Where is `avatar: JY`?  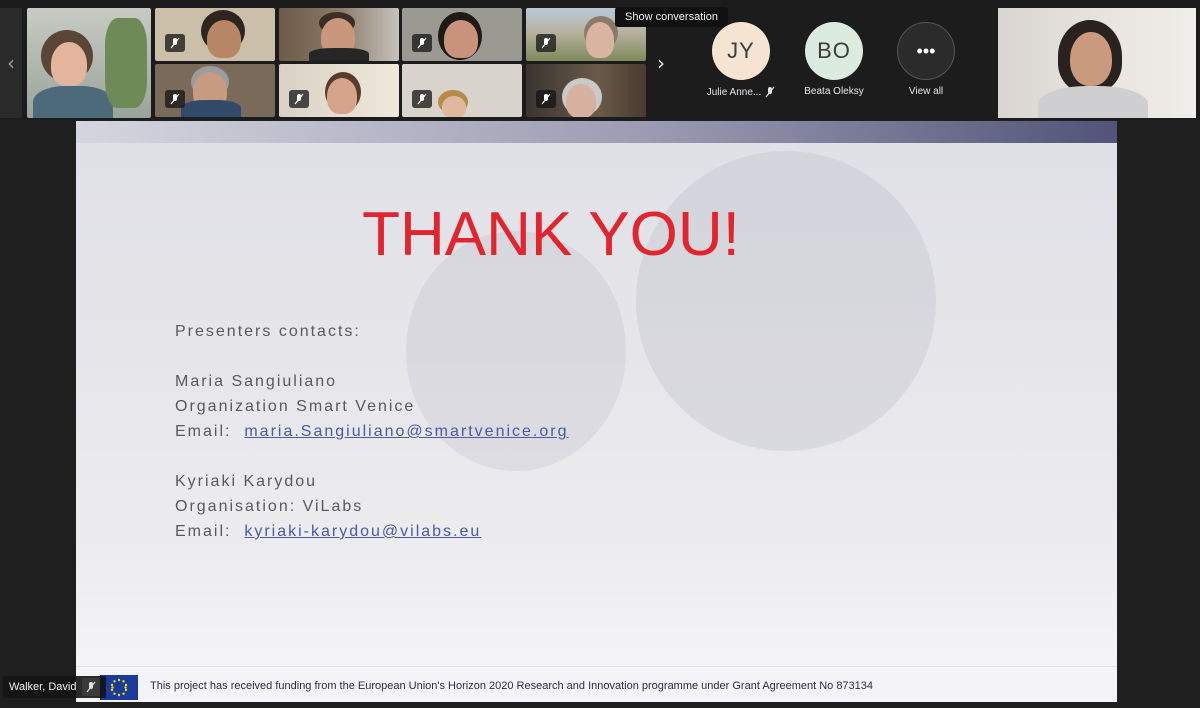
avatar: JY is located at coordinates (741, 51).